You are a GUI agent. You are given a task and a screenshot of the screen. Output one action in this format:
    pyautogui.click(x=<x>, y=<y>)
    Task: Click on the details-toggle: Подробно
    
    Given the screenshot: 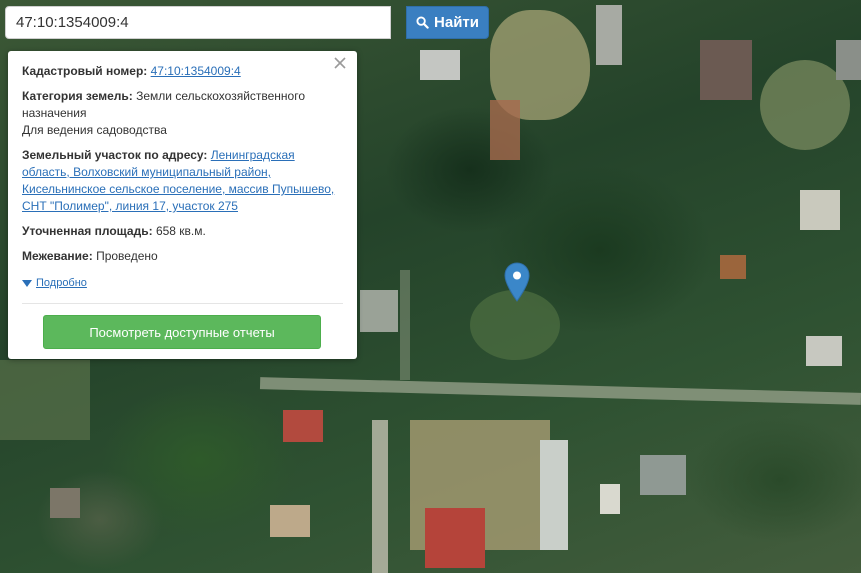 What is the action you would take?
    pyautogui.click(x=182, y=283)
    